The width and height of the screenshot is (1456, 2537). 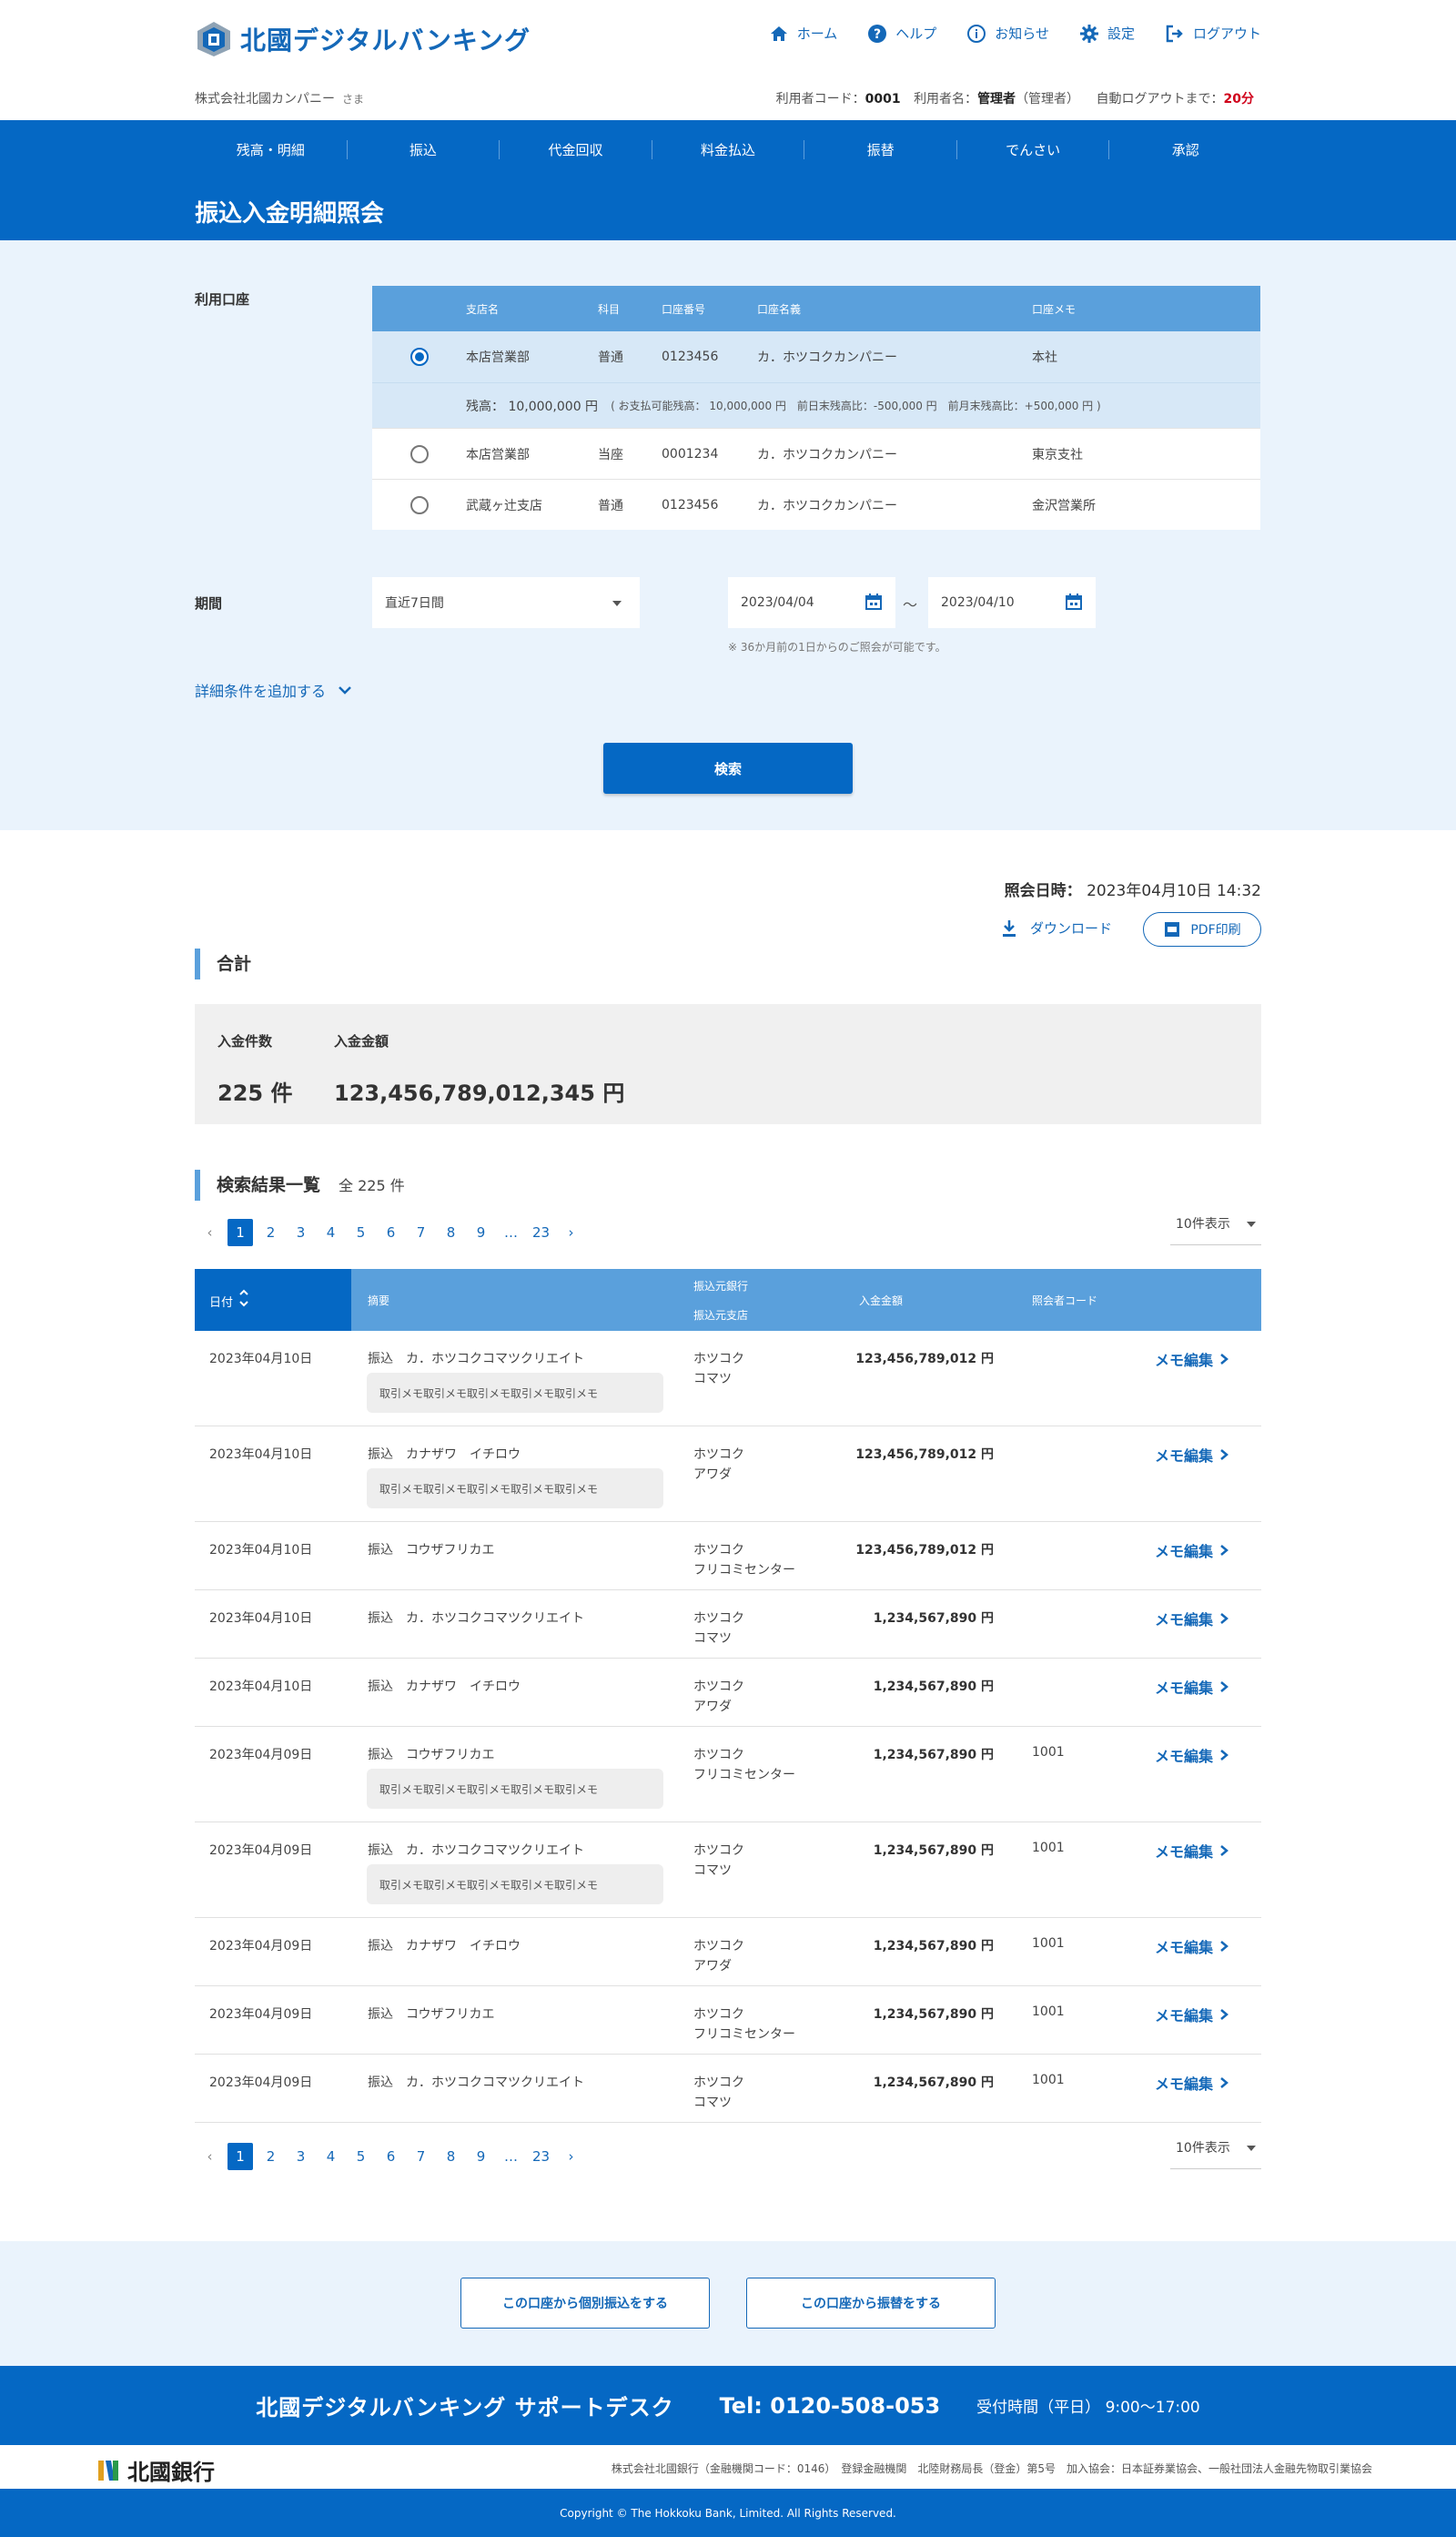 What do you see at coordinates (243, 1298) in the screenshot?
I see `sort-icon` at bounding box center [243, 1298].